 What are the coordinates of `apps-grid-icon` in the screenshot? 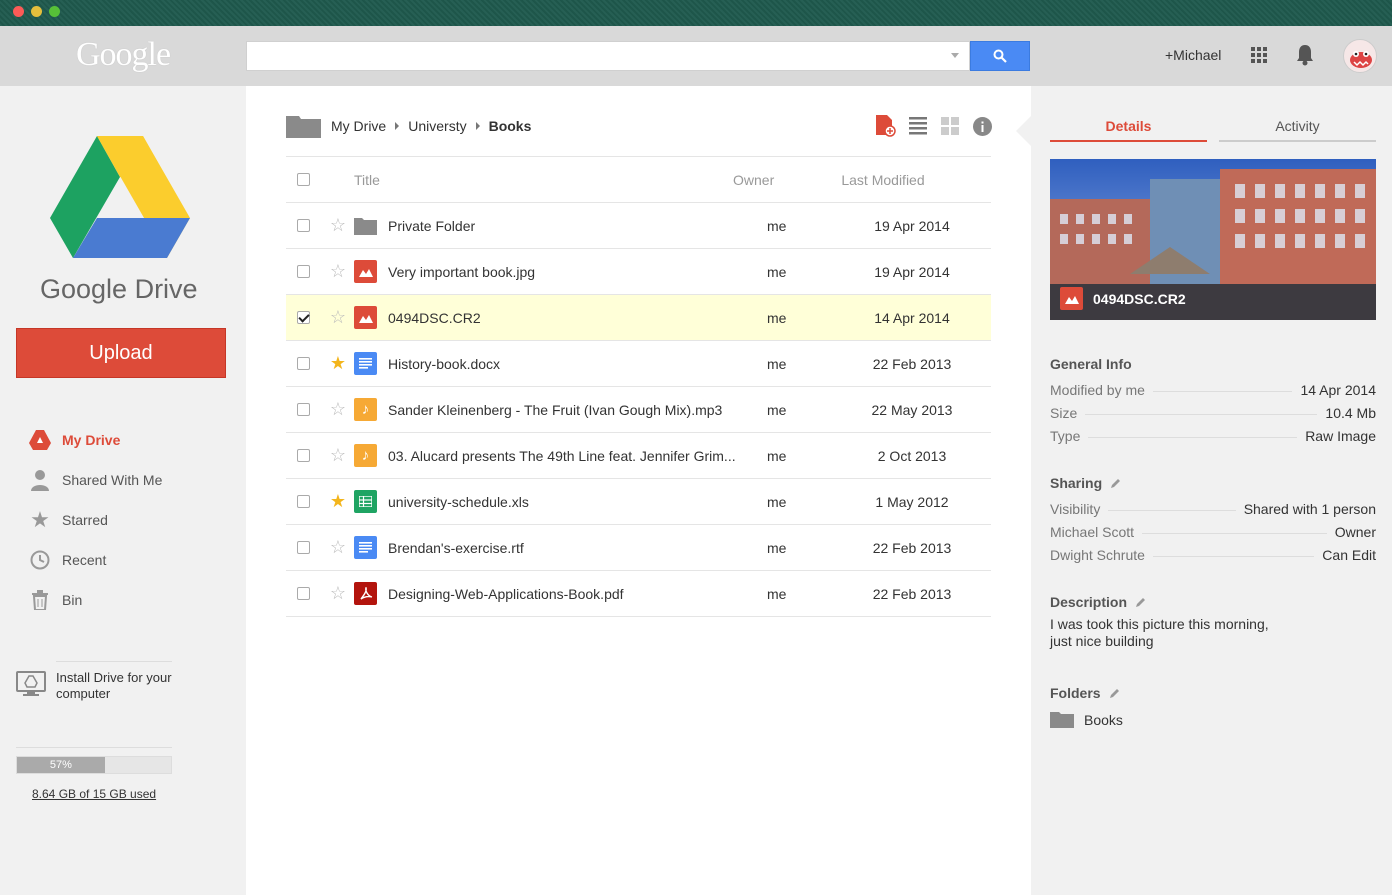 It's located at (1259, 55).